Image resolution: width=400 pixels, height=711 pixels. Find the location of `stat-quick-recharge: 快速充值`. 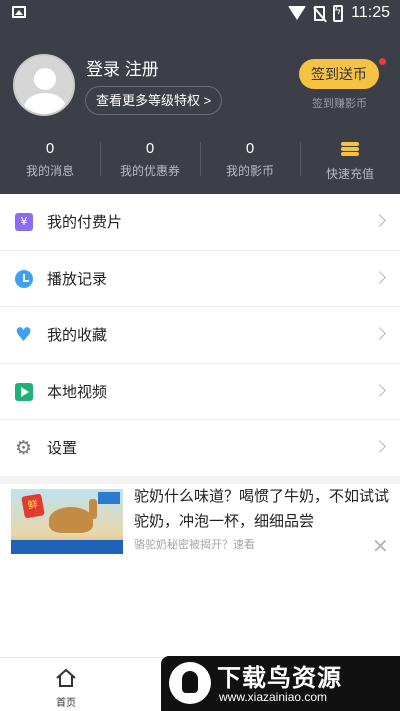

stat-quick-recharge: 快速充值 is located at coordinates (350, 161).